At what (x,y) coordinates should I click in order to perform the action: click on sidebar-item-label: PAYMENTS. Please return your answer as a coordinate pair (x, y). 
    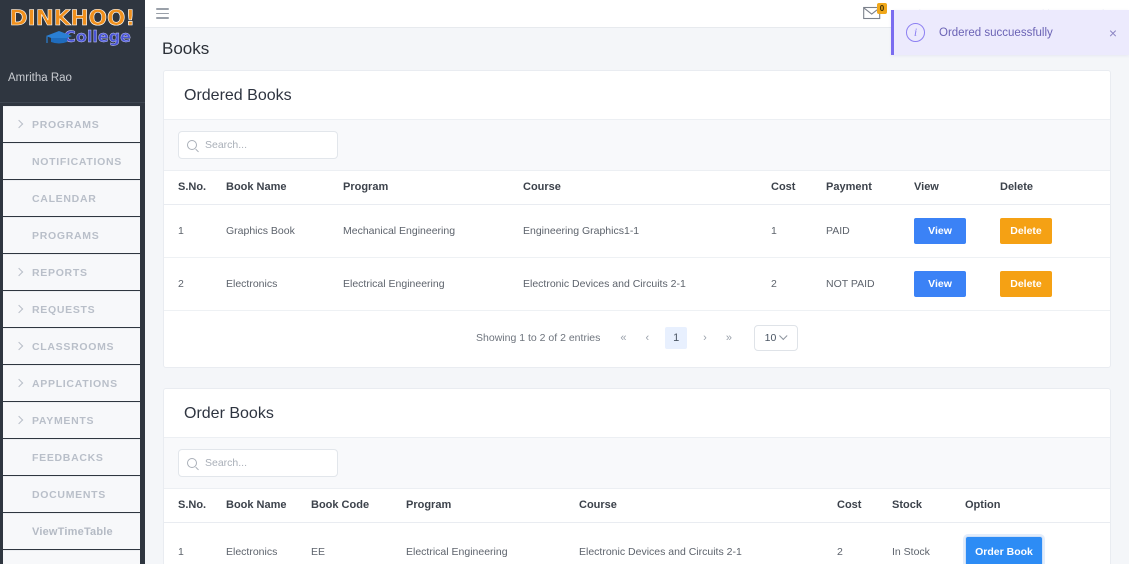
    Looking at the image, I should click on (63, 420).